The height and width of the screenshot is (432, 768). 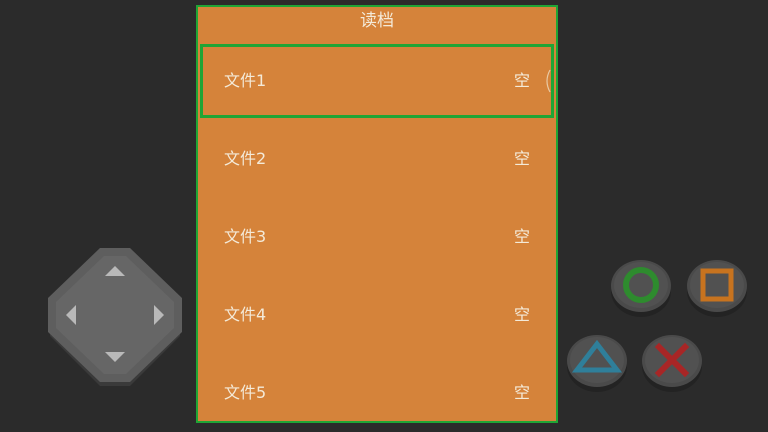 I want to click on slot-name: 文件1, so click(x=245, y=80).